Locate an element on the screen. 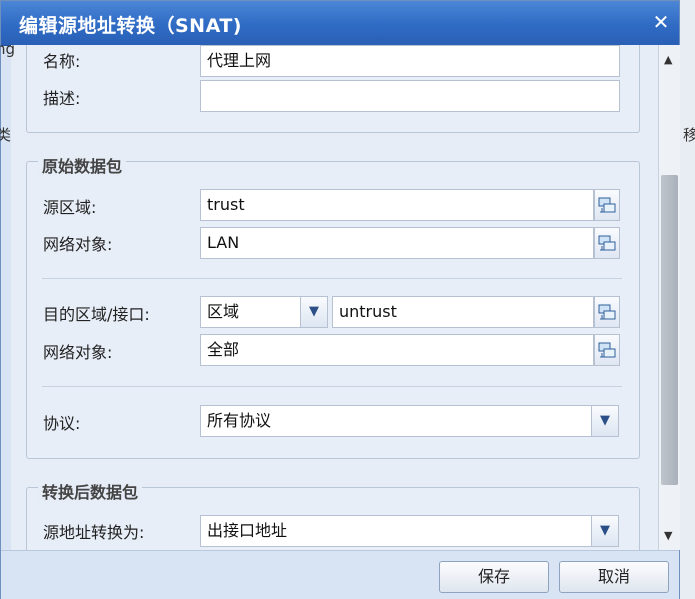 Image resolution: width=695 pixels, height=599 pixels. source-object-field: LAN is located at coordinates (397, 243).